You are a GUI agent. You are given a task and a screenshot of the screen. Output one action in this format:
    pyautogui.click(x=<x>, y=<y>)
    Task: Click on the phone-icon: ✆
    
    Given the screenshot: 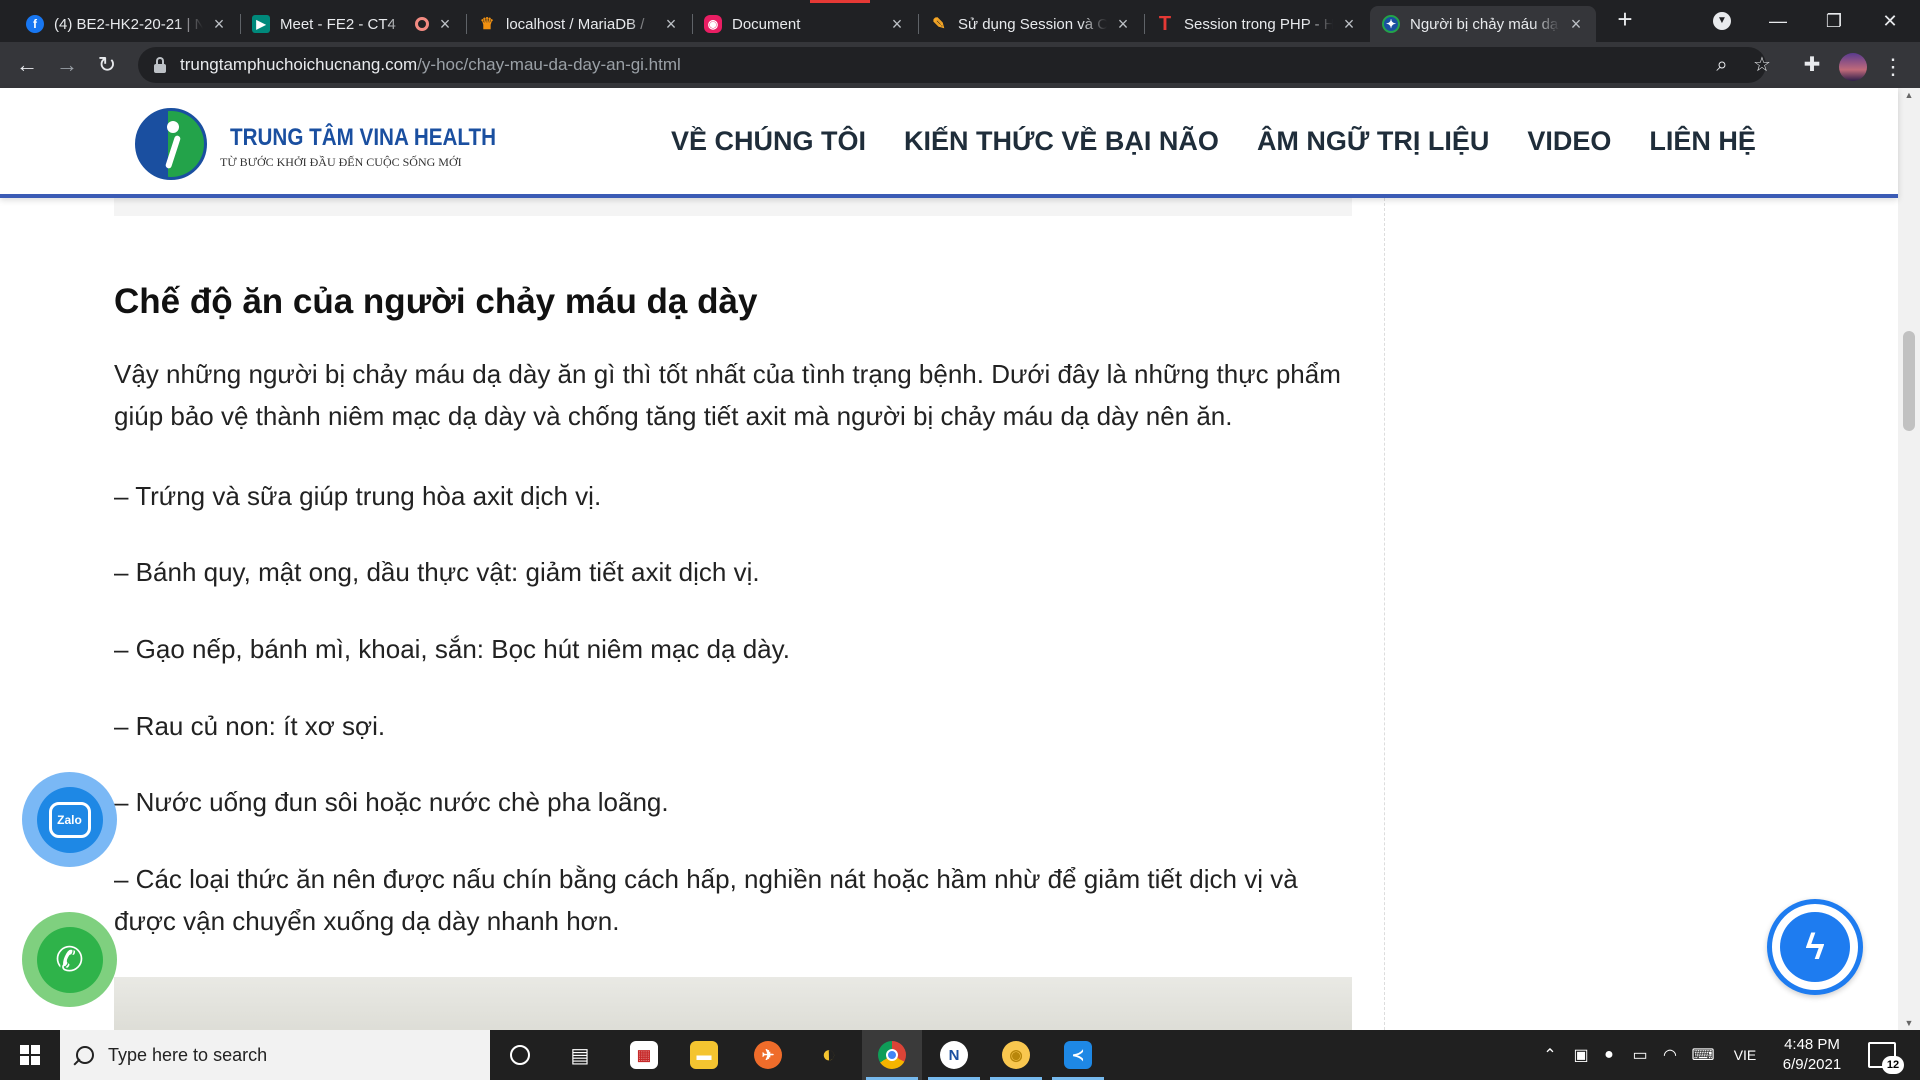 What is the action you would take?
    pyautogui.click(x=69, y=959)
    